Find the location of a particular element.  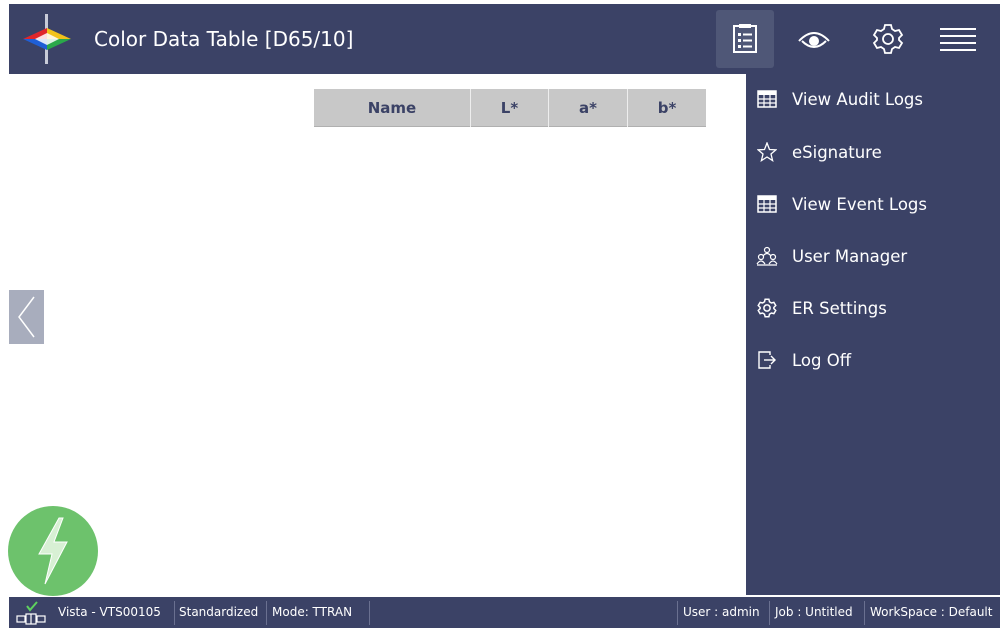

measure-button is located at coordinates (53, 551).